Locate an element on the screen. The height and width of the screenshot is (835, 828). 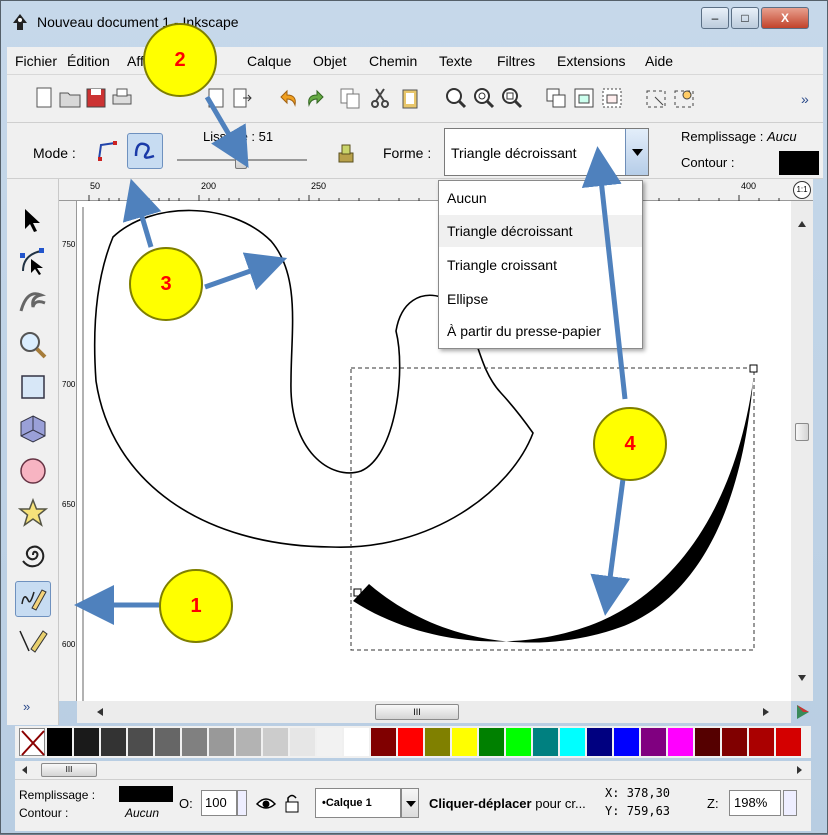
zoom-1-1-button: 1:1 is located at coordinates (802, 190).